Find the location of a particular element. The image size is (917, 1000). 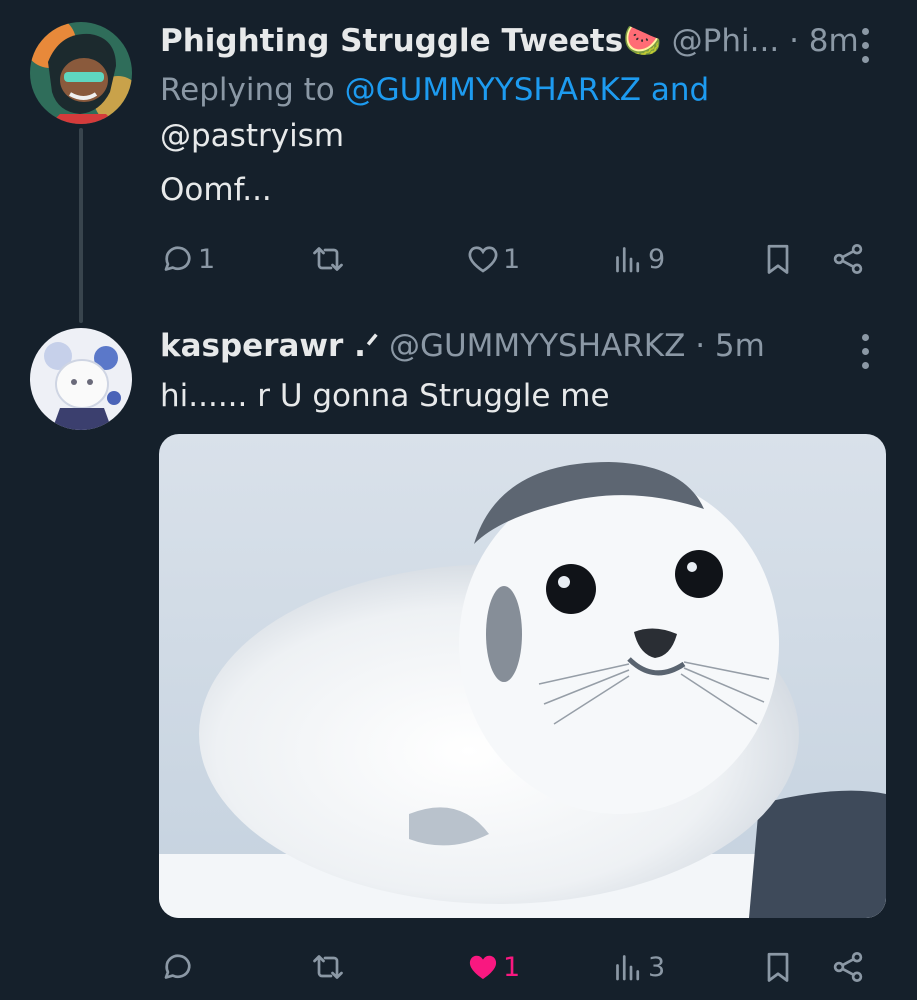

views-count: 3 is located at coordinates (657, 967).